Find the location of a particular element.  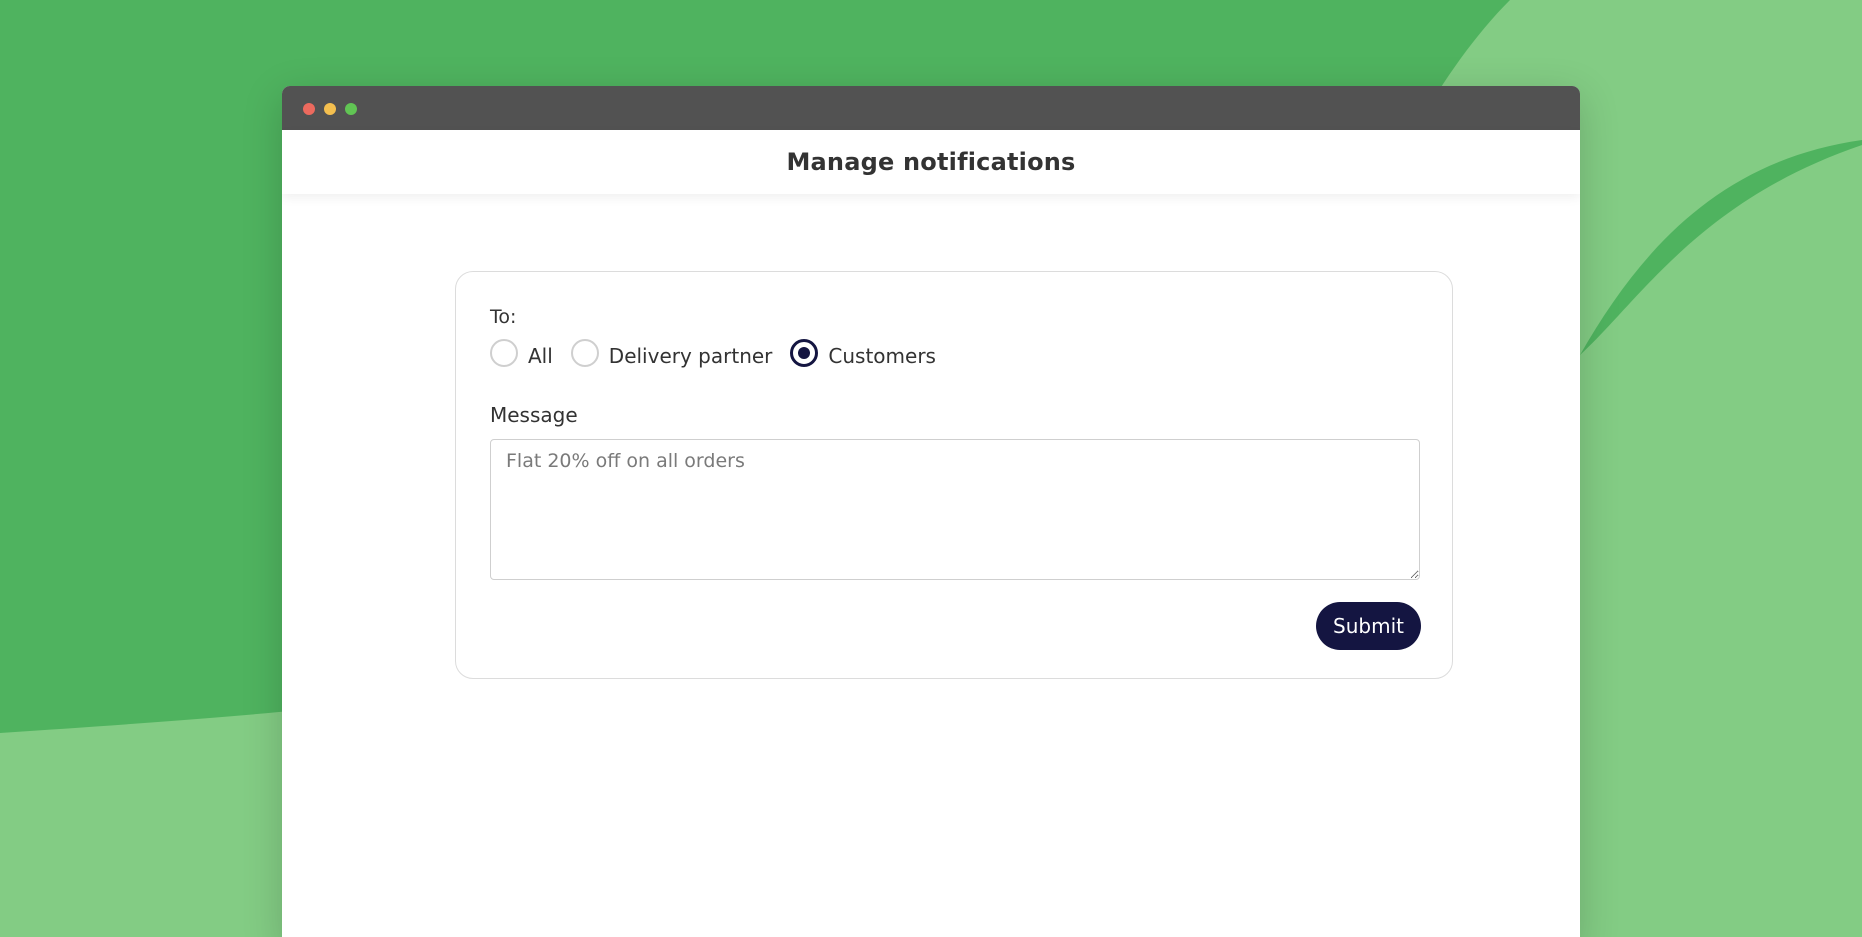

radio-button-all is located at coordinates (504, 353).